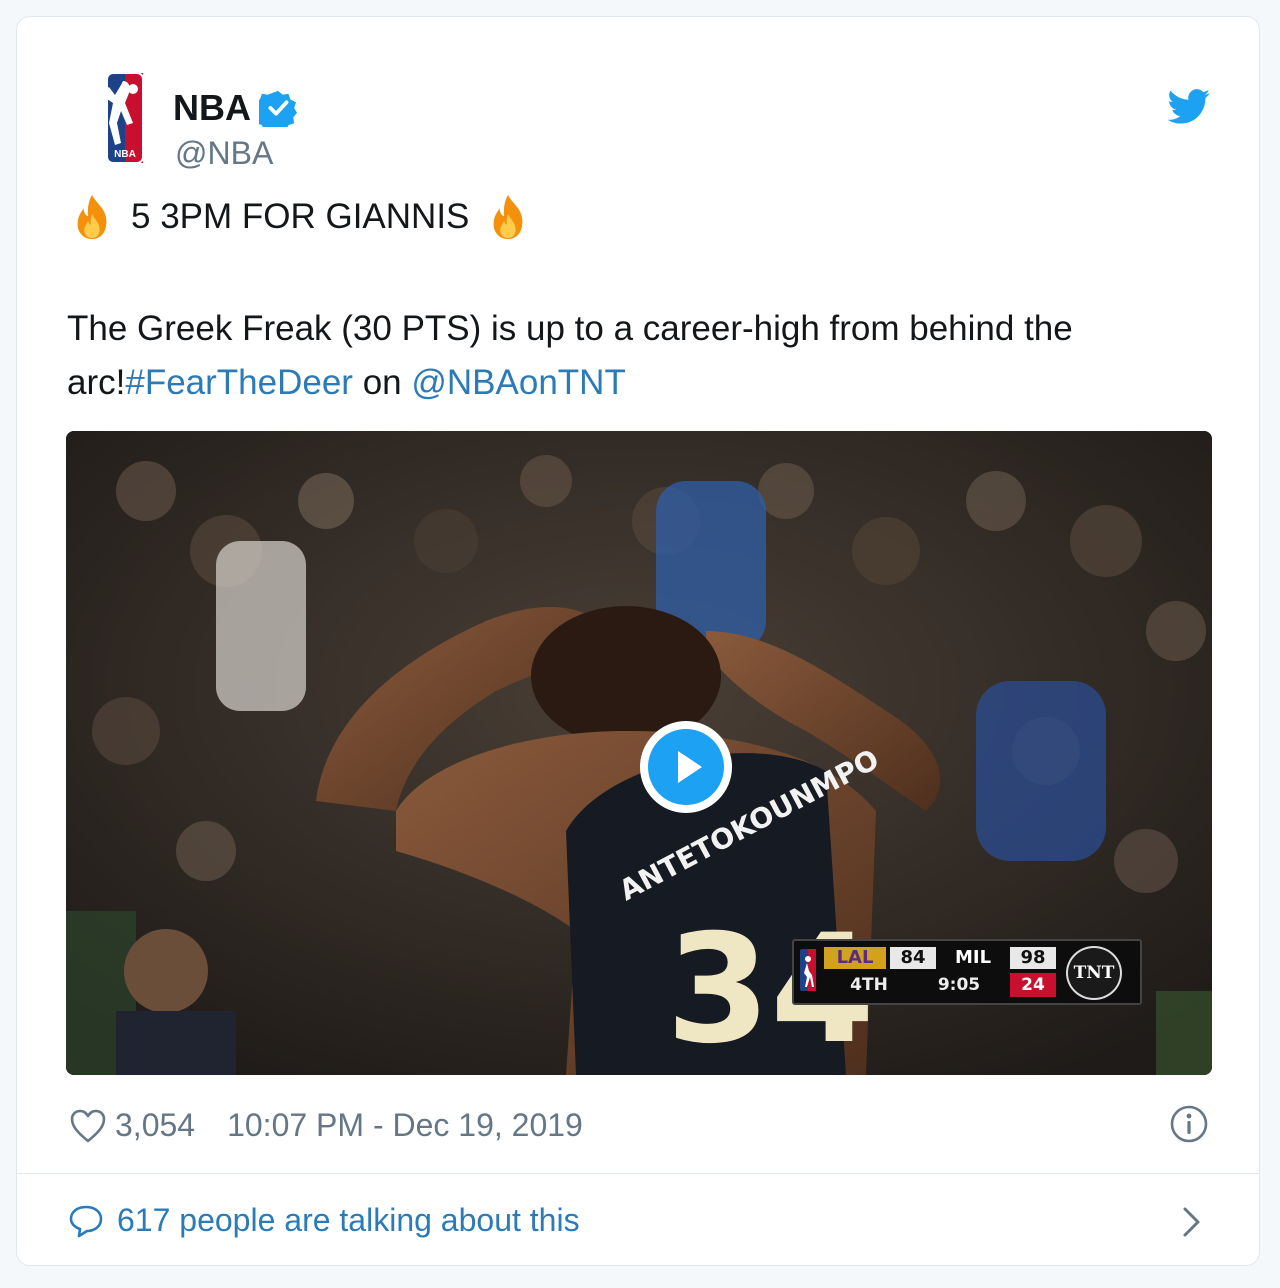 Image resolution: width=1280 pixels, height=1288 pixels. What do you see at coordinates (88, 1126) in the screenshot?
I see `heart-icon` at bounding box center [88, 1126].